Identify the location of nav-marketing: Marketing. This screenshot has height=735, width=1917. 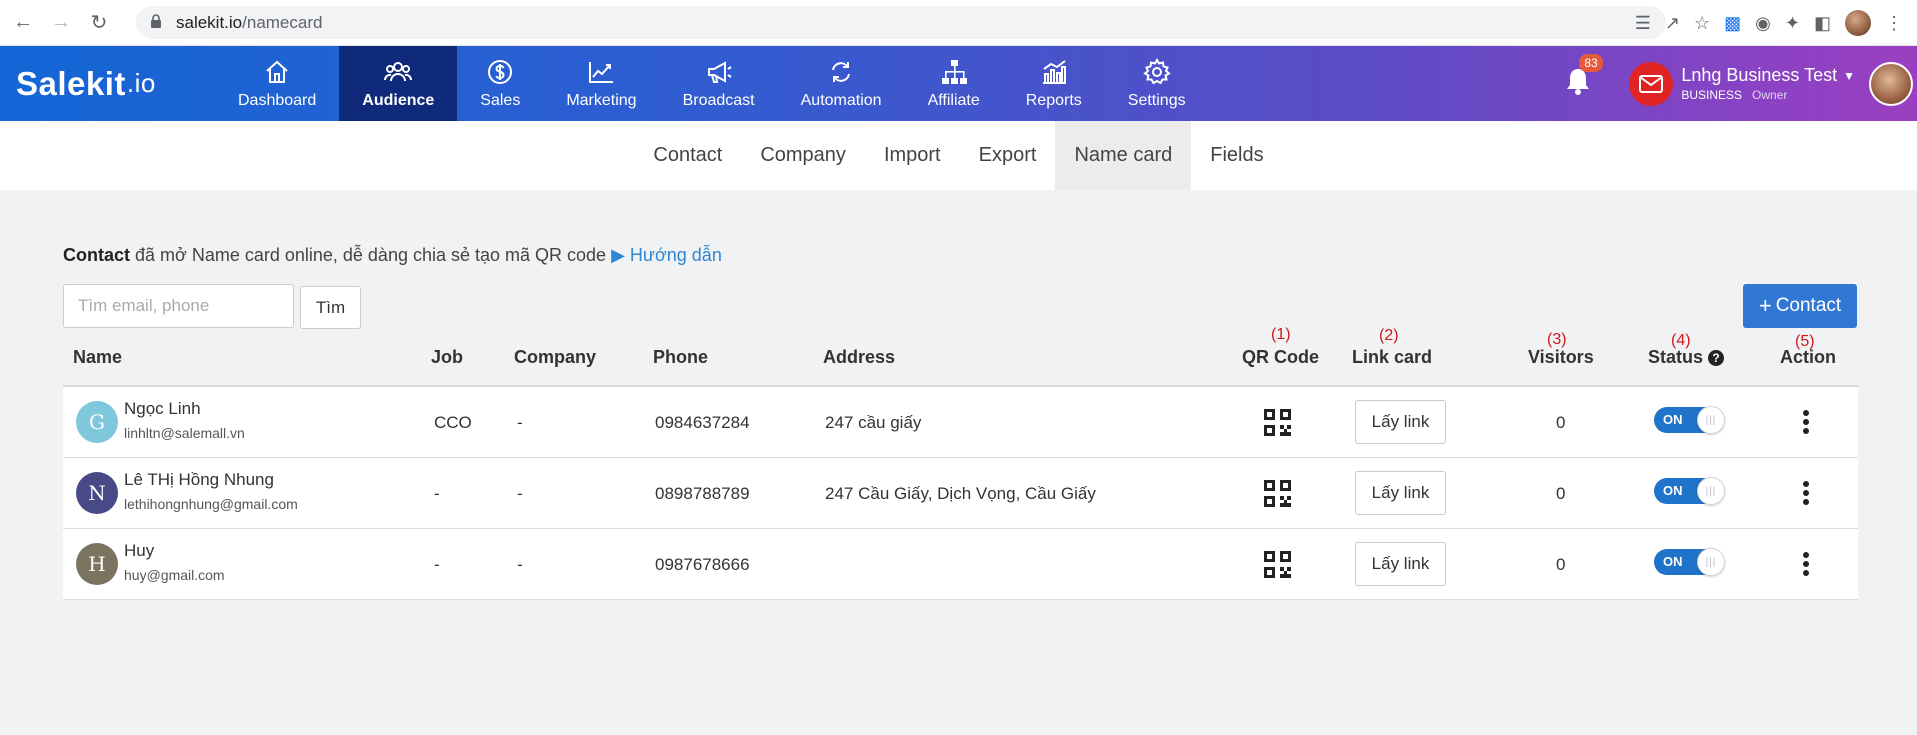
(601, 83).